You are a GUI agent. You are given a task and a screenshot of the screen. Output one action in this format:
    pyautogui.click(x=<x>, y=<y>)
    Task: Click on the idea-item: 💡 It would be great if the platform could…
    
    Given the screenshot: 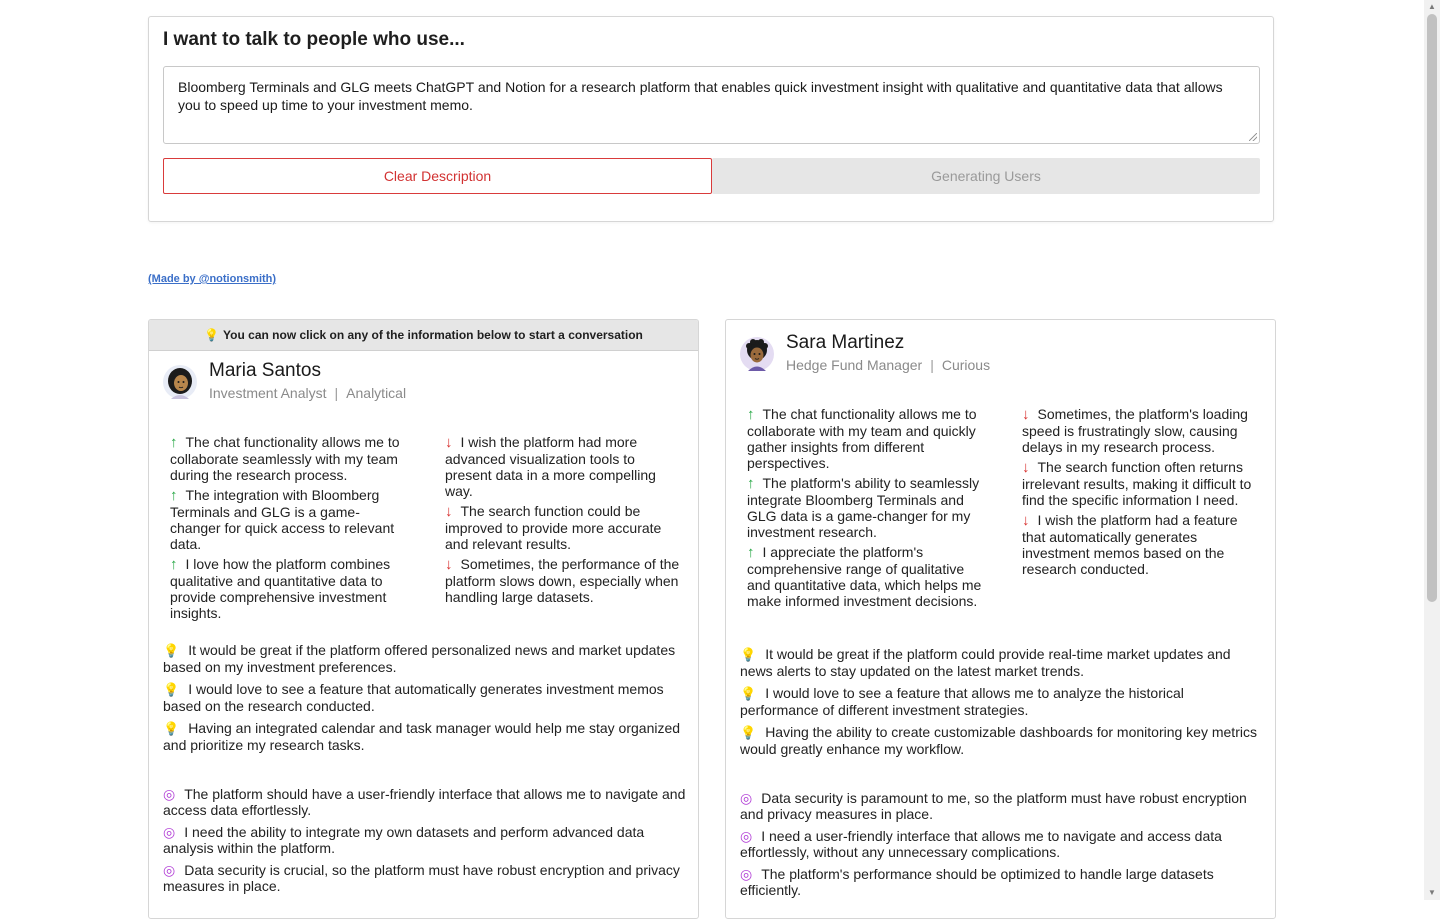 What is the action you would take?
    pyautogui.click(x=1002, y=662)
    